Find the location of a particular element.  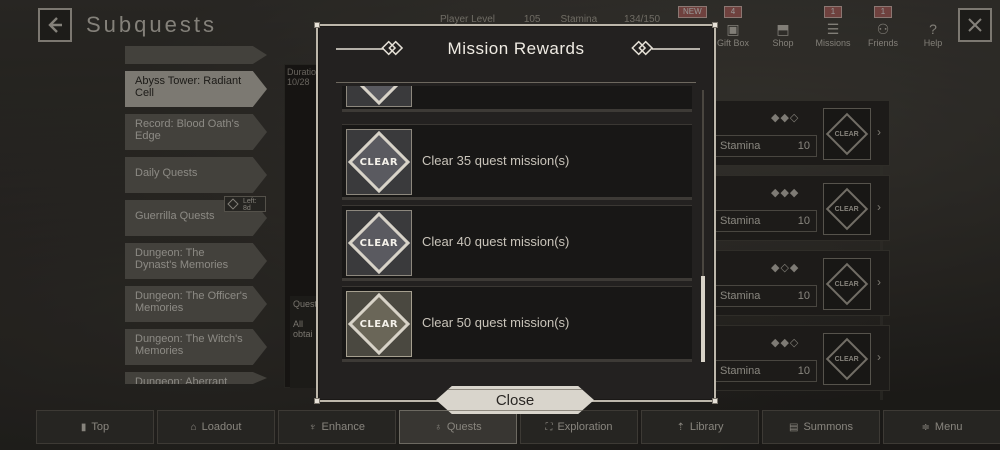

reward-row: CLEAR Clear 35 quest mission(s) is located at coordinates (517, 162).